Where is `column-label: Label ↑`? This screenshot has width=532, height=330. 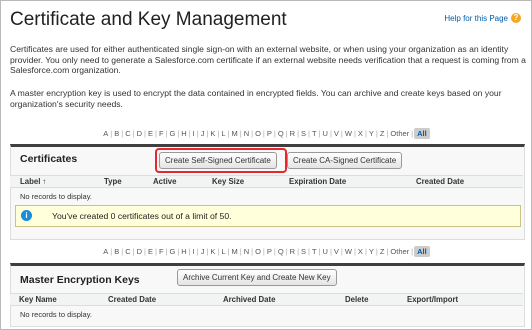
column-label: Label ↑ is located at coordinates (33, 181).